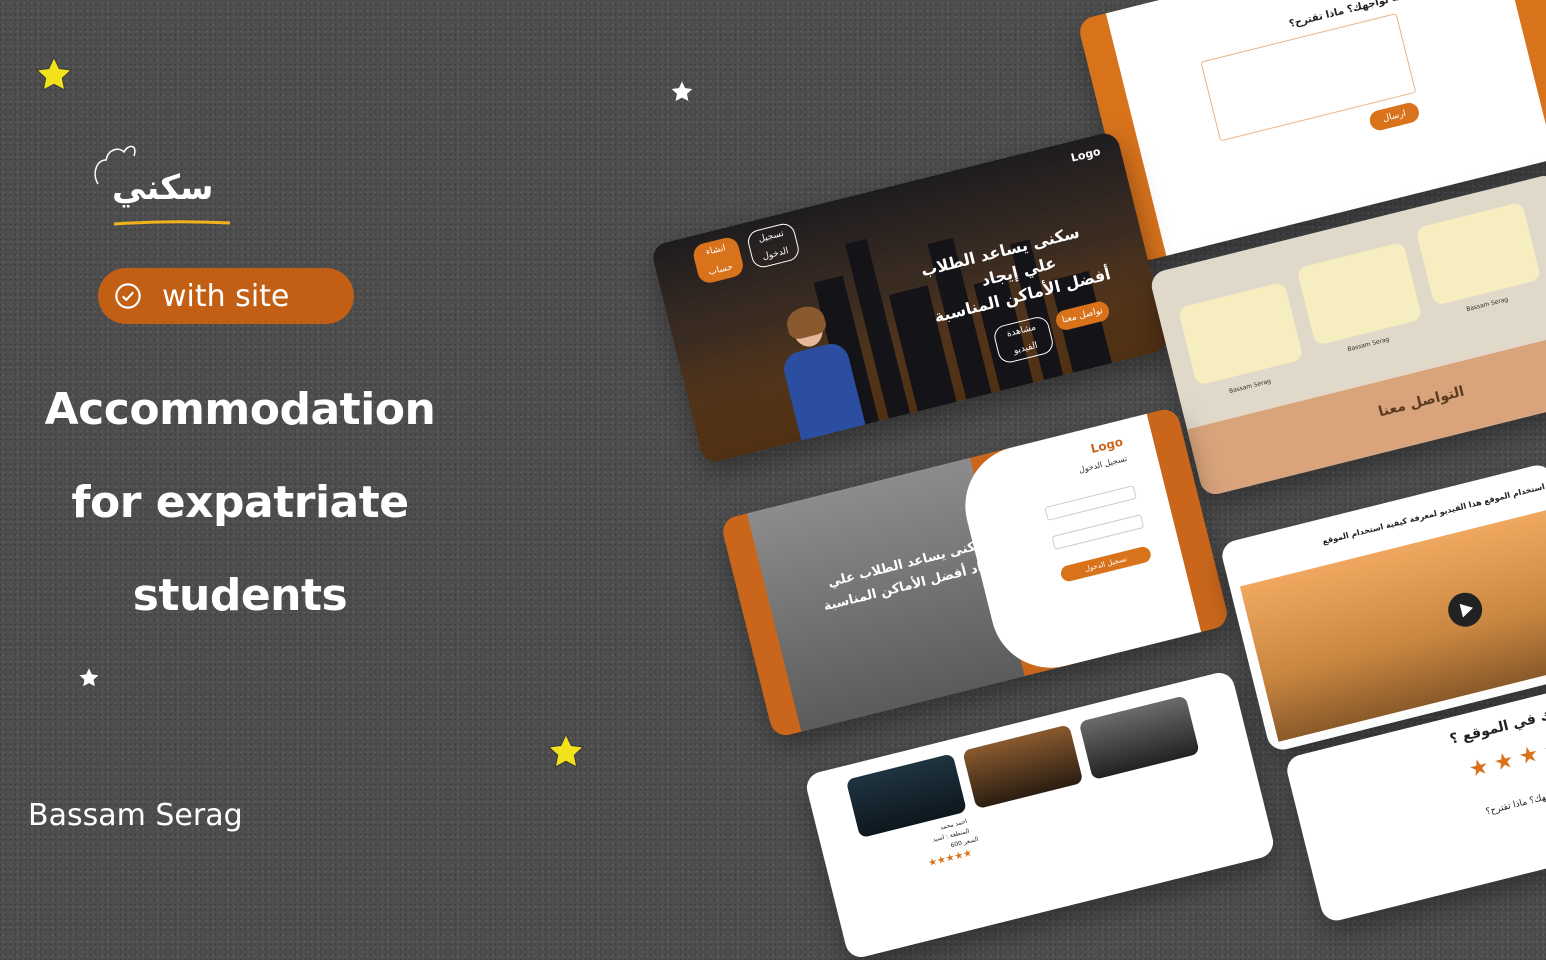 The image size is (1546, 960). What do you see at coordinates (89, 677) in the screenshot?
I see `star-icon-white-bottom` at bounding box center [89, 677].